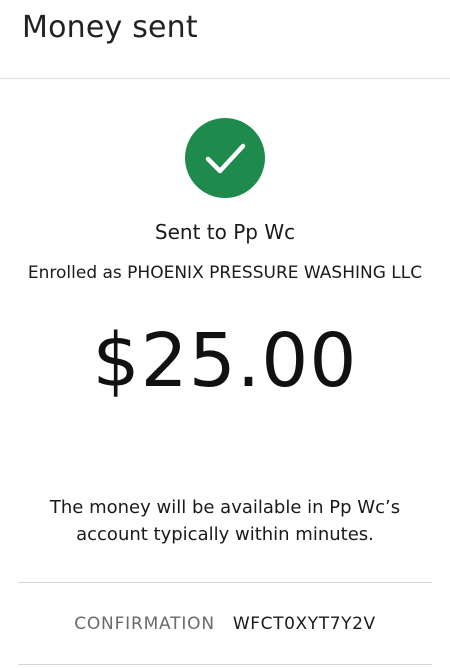 The image size is (450, 668). What do you see at coordinates (304, 624) in the screenshot?
I see `confirmation-code: WFCT0XYT7Y2V` at bounding box center [304, 624].